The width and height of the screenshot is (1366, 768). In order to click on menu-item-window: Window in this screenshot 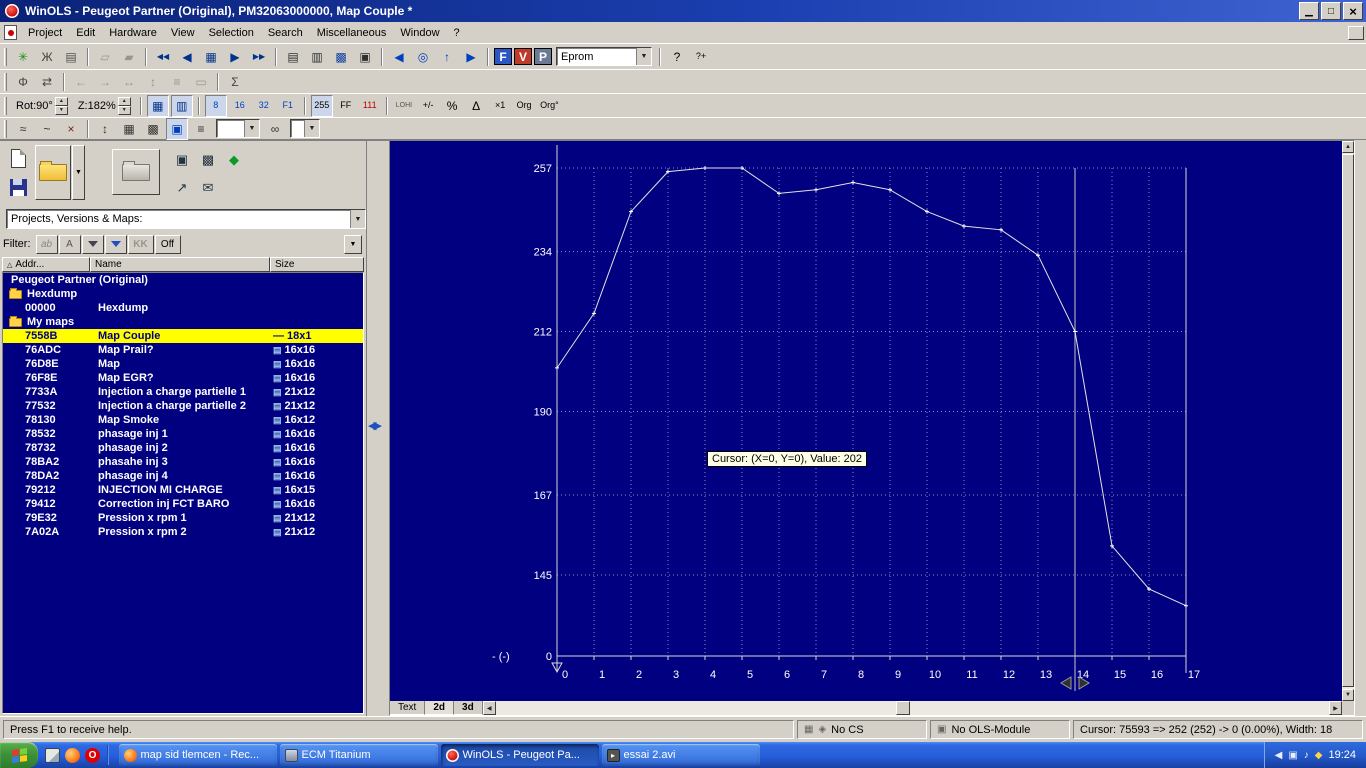, I will do `click(419, 33)`.